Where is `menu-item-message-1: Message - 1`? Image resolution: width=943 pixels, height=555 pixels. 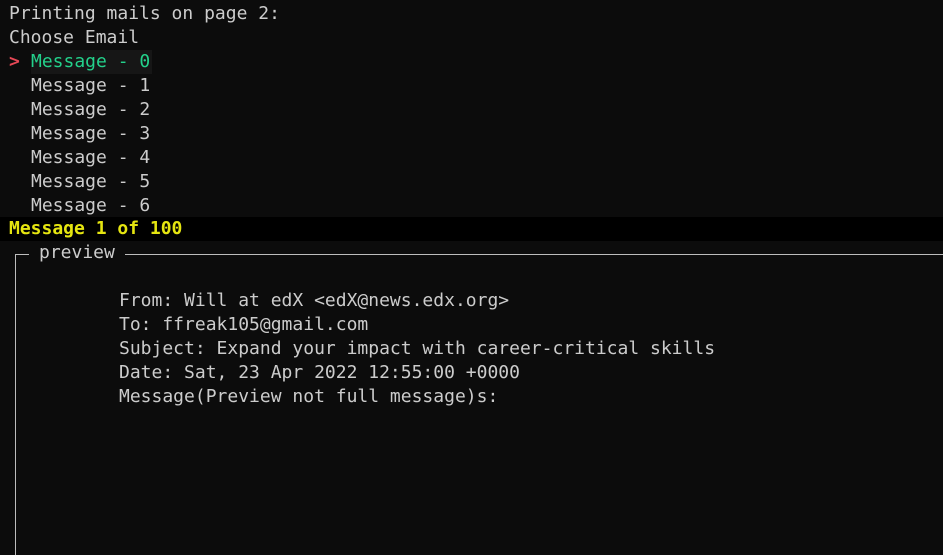 menu-item-message-1: Message - 1 is located at coordinates (80, 86).